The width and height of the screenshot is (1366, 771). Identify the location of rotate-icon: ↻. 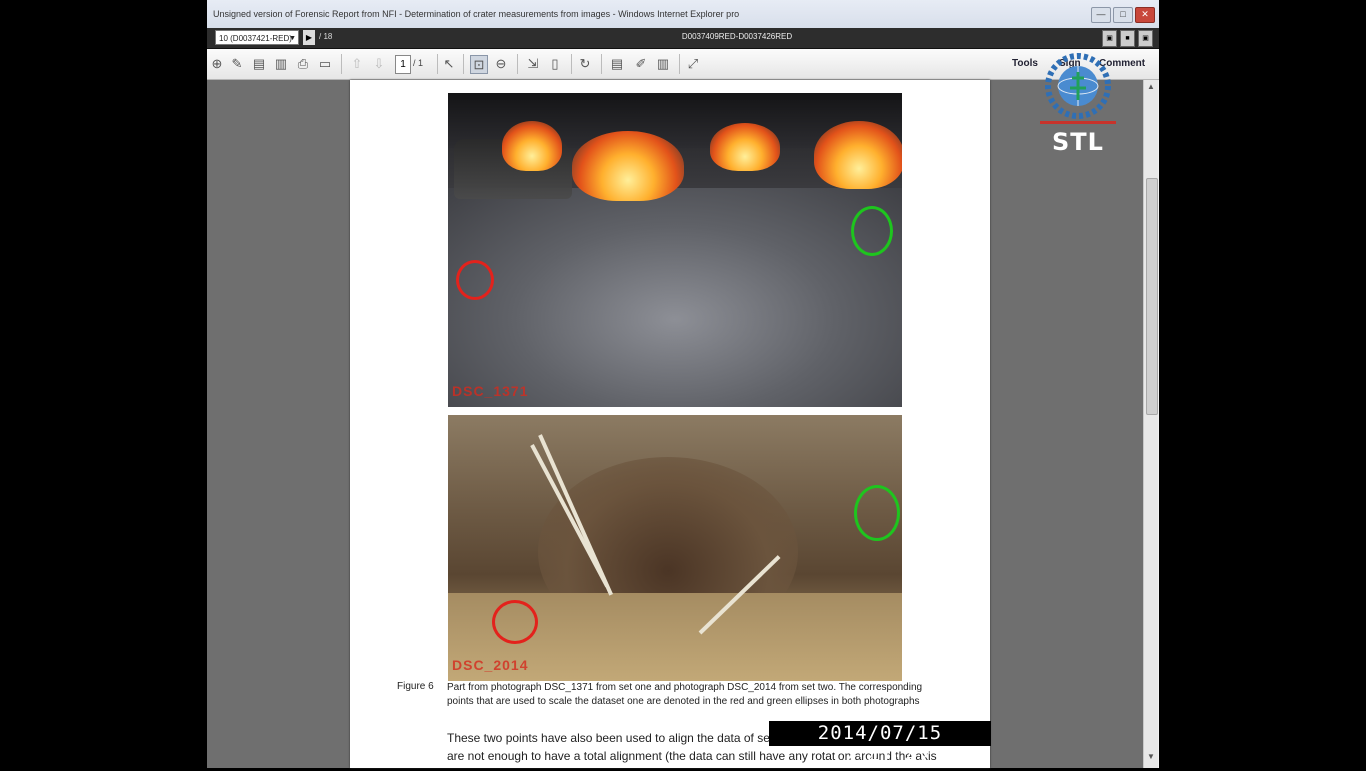
(585, 63).